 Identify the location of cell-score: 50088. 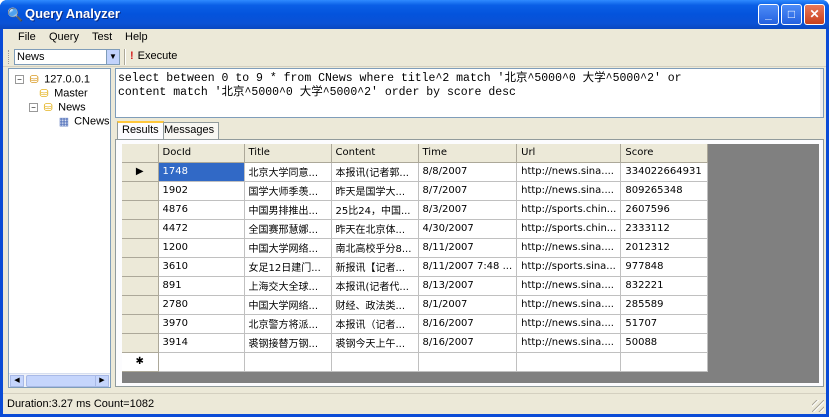
(664, 343).